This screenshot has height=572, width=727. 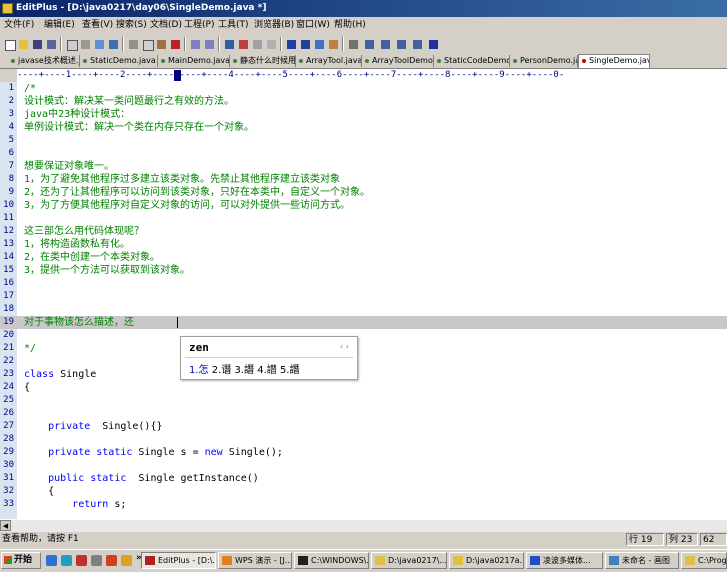 What do you see at coordinates (23, 44) in the screenshot?
I see `open-file-button` at bounding box center [23, 44].